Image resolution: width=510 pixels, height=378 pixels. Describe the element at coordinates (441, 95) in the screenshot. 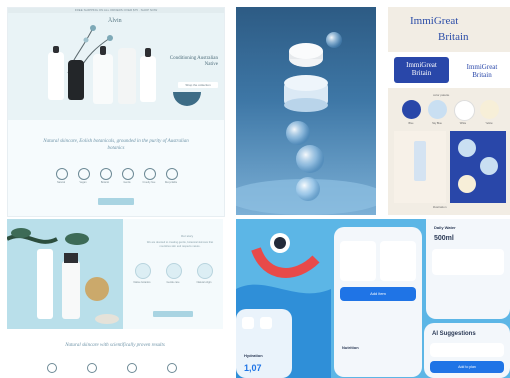

I see `palette-label: color palette` at that location.